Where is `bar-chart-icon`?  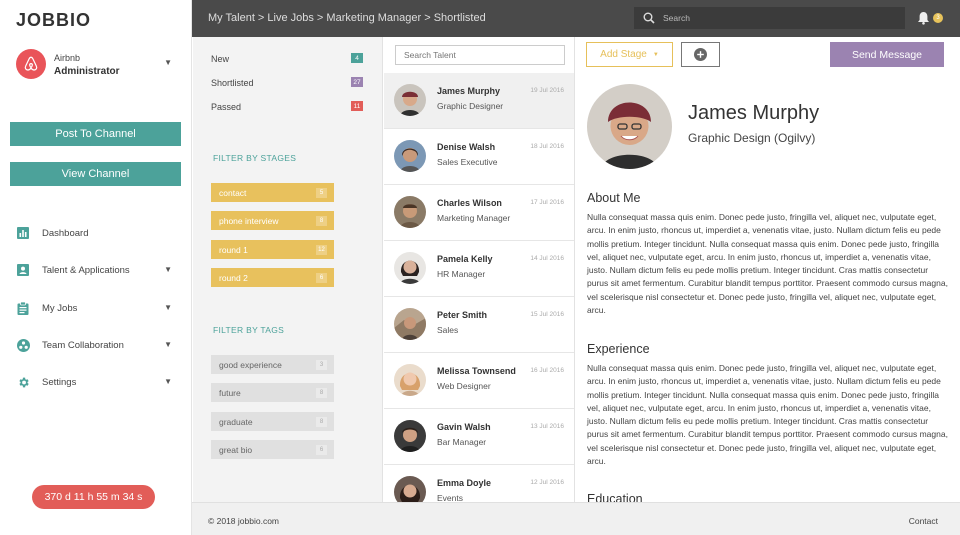
bar-chart-icon is located at coordinates (23, 233).